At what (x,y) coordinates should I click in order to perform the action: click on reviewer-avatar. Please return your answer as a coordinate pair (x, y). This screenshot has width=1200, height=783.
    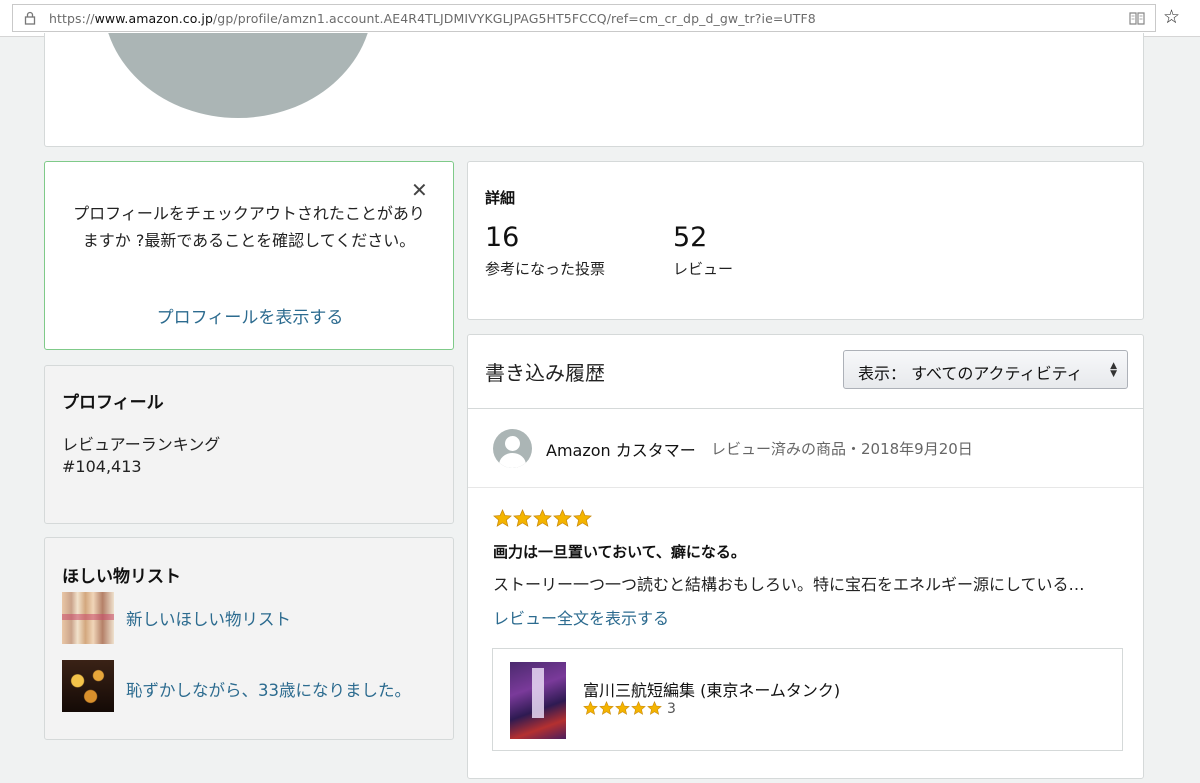
    Looking at the image, I should click on (512, 448).